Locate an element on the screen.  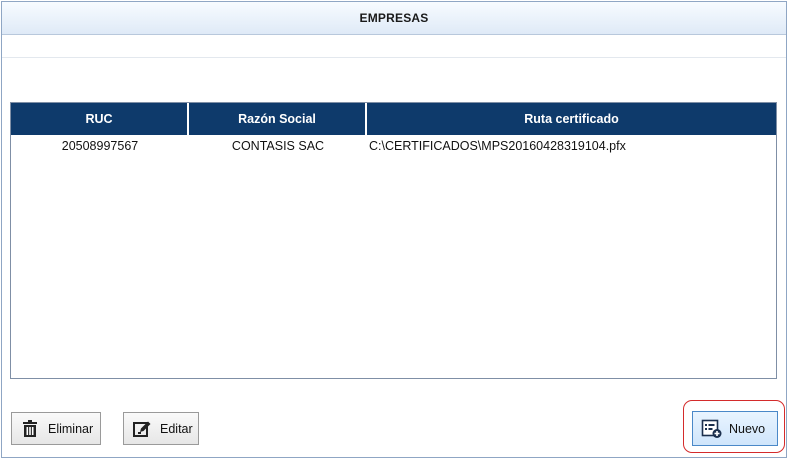
window-header: EMPRESAS is located at coordinates (394, 18).